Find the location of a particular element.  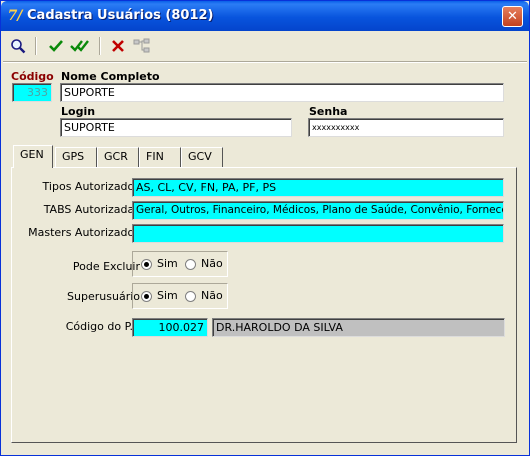

pode-excluir-sim-radio is located at coordinates (146, 264).